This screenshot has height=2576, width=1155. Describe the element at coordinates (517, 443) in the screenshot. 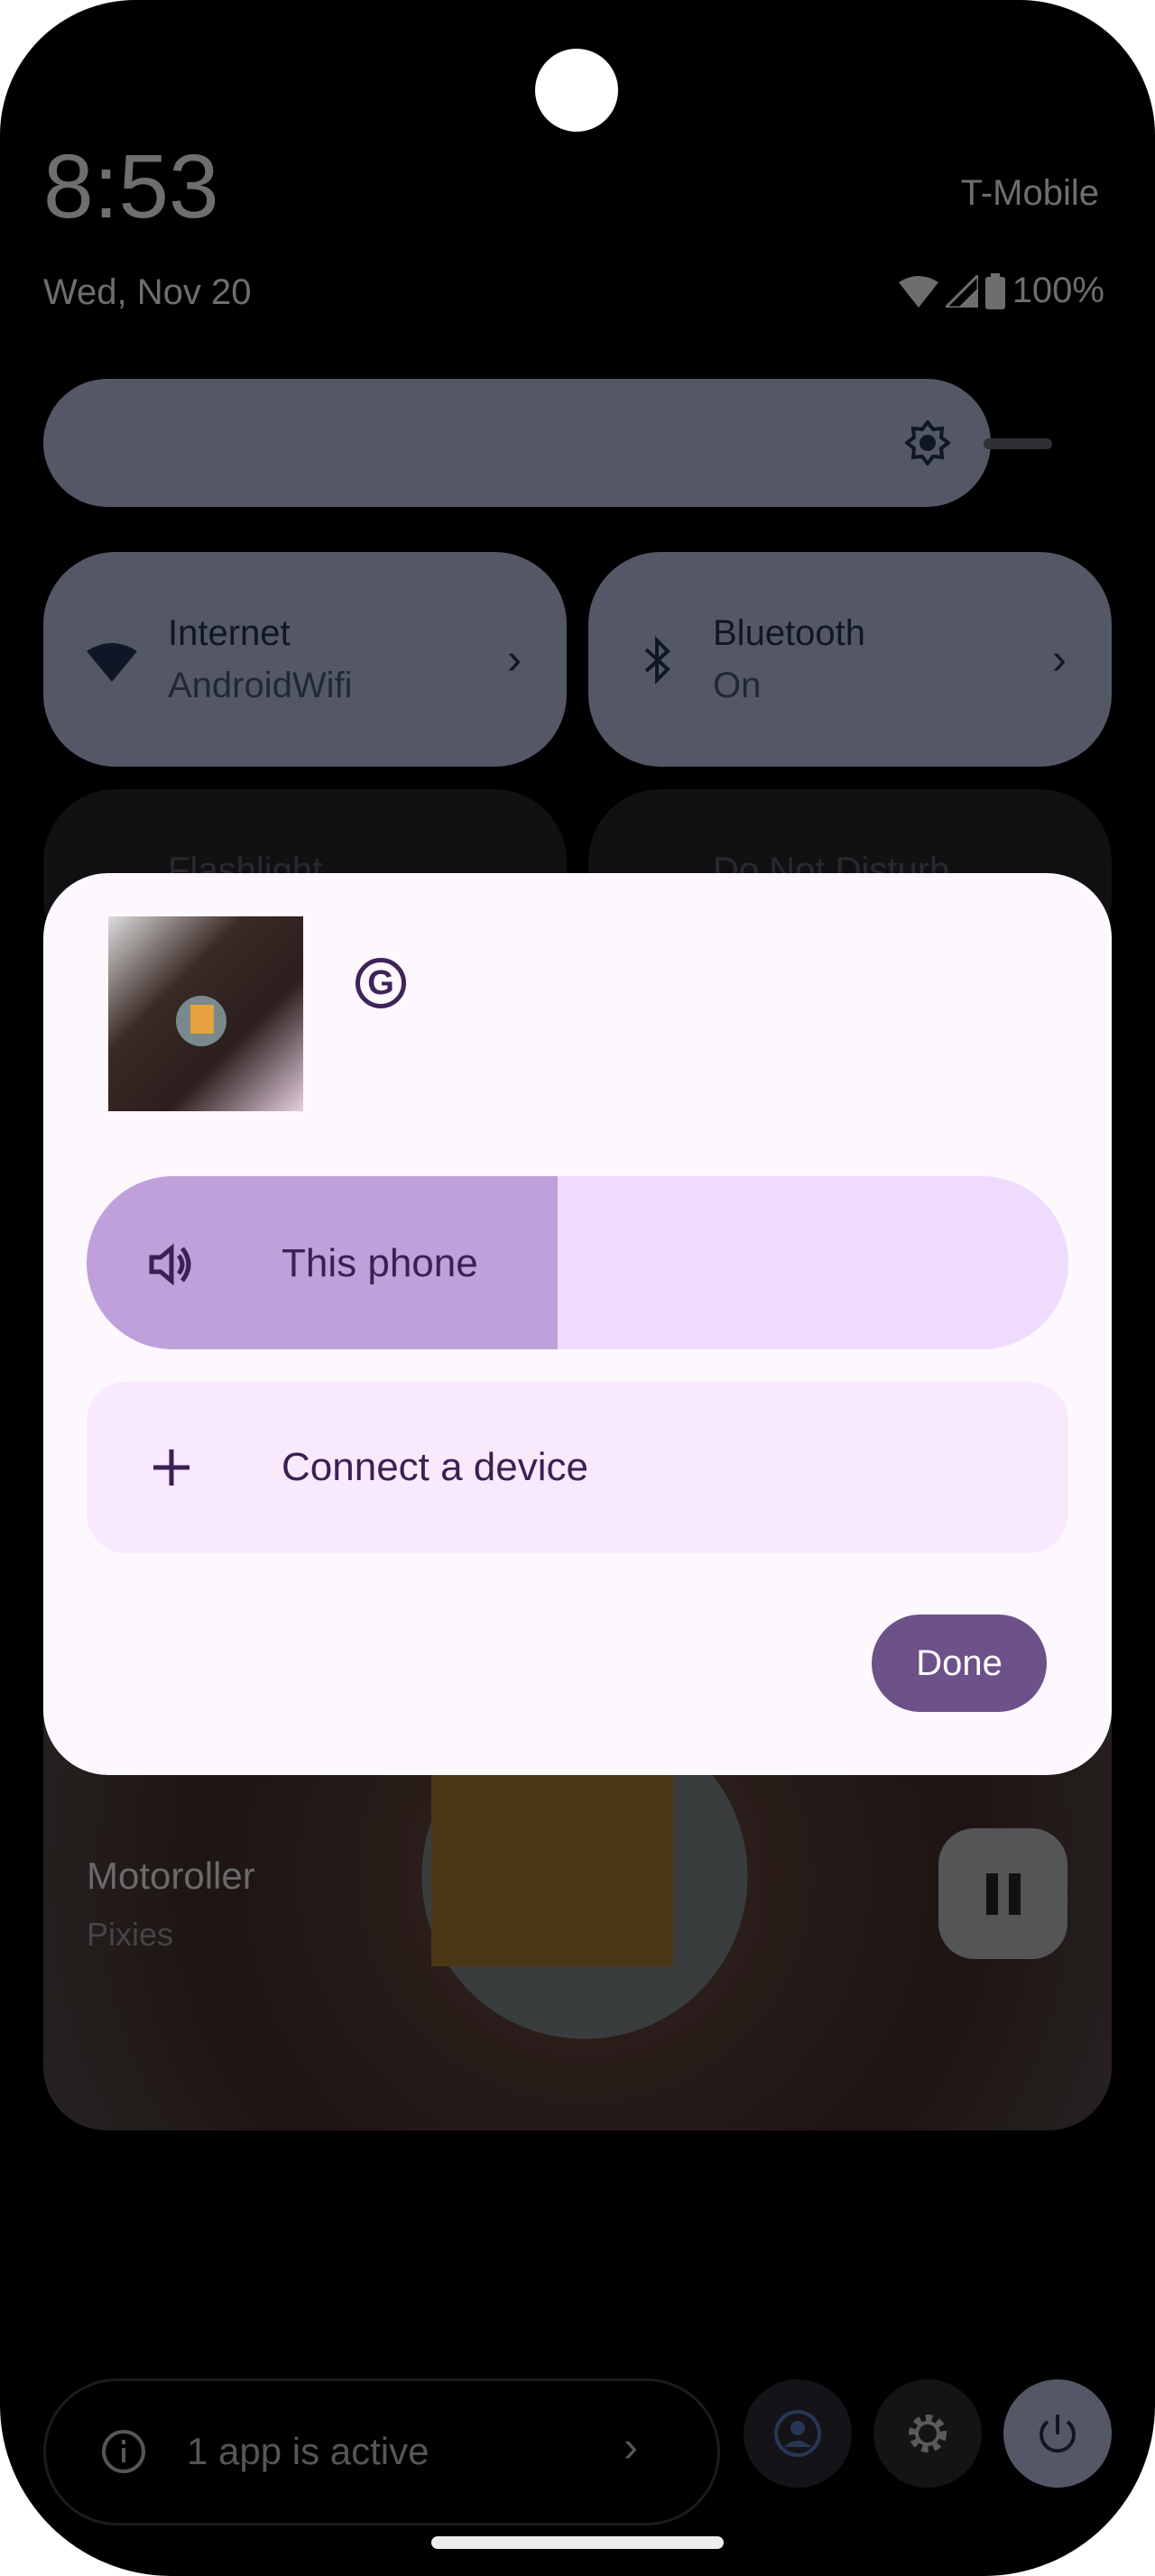

I see `brightness-slider` at that location.